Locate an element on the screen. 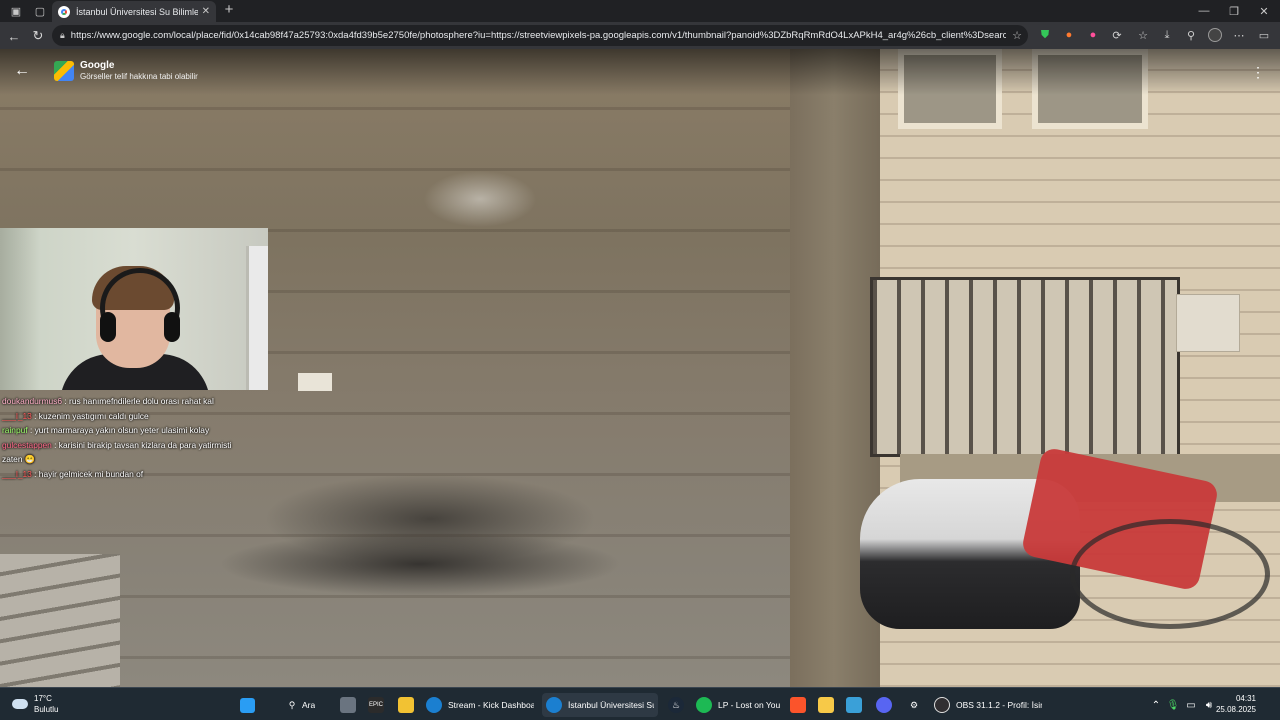 This screenshot has height=720, width=1280. window-grill is located at coordinates (1025, 367).